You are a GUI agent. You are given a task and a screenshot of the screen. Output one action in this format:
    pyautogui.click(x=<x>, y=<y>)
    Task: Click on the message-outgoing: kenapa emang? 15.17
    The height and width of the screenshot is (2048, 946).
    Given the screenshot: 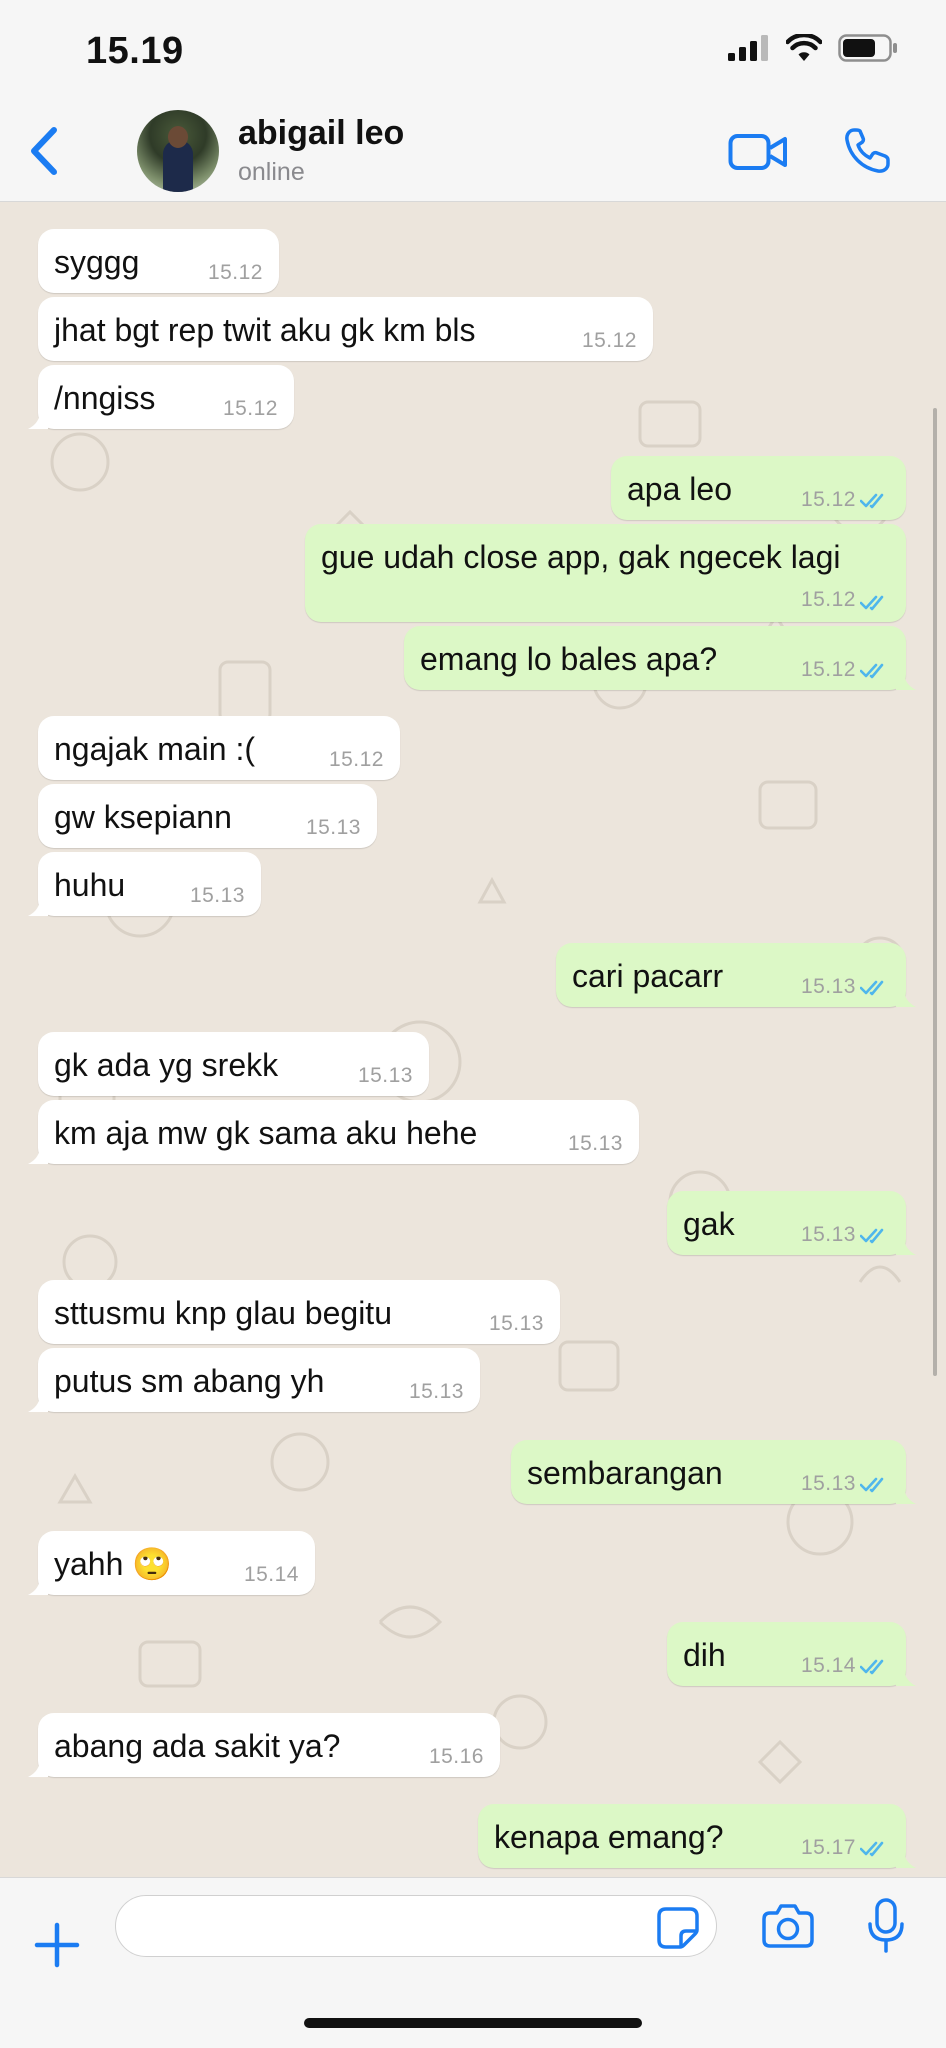 What is the action you would take?
    pyautogui.click(x=697, y=1836)
    